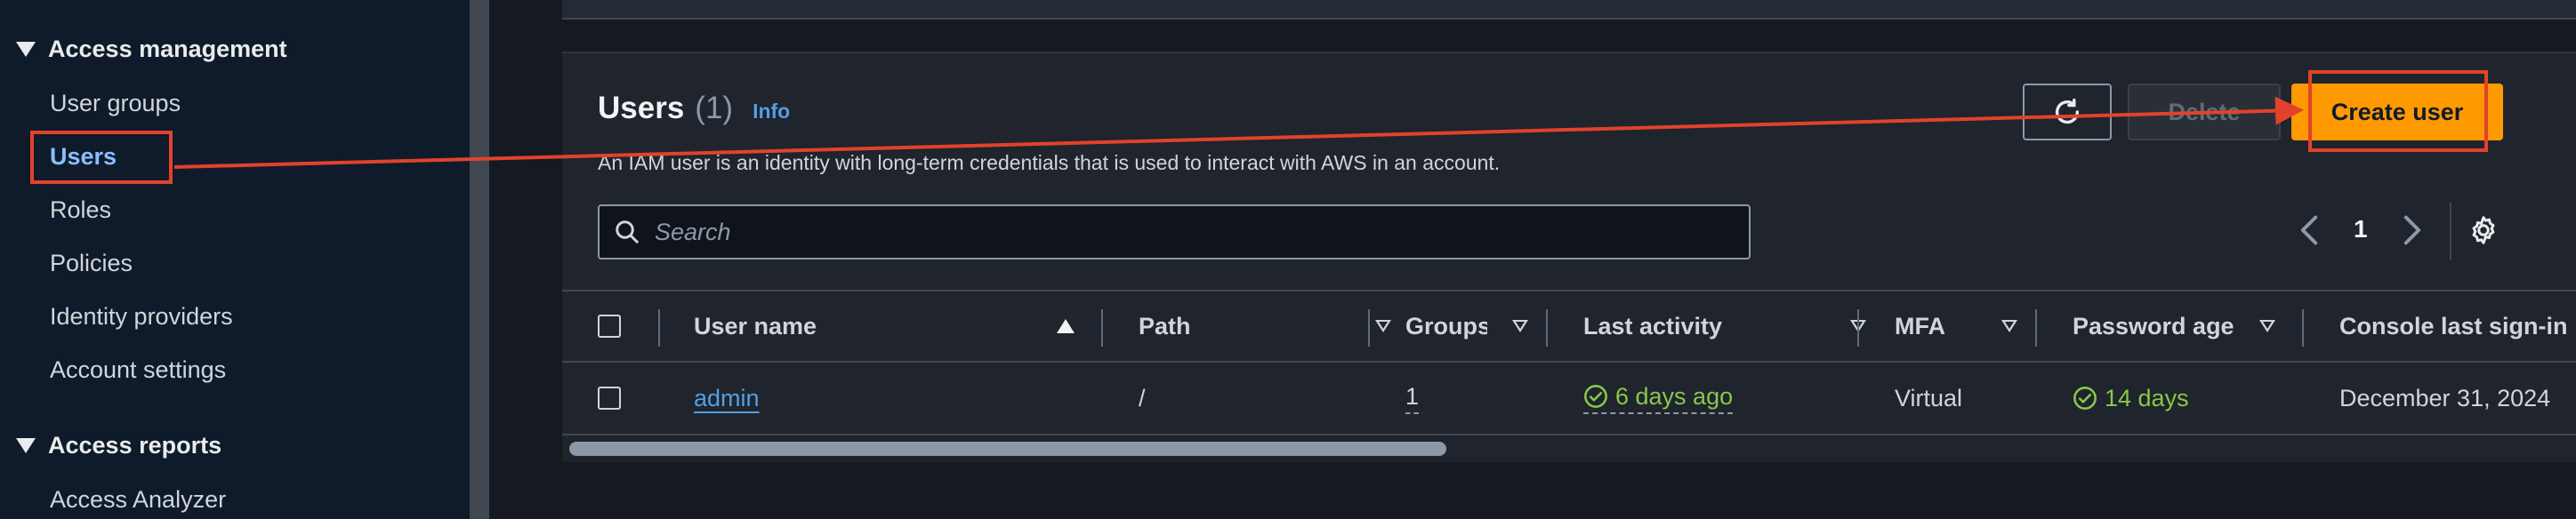 This screenshot has width=2576, height=519. I want to click on column-header-console-last-sign-in: Console last sign-in, so click(2457, 326).